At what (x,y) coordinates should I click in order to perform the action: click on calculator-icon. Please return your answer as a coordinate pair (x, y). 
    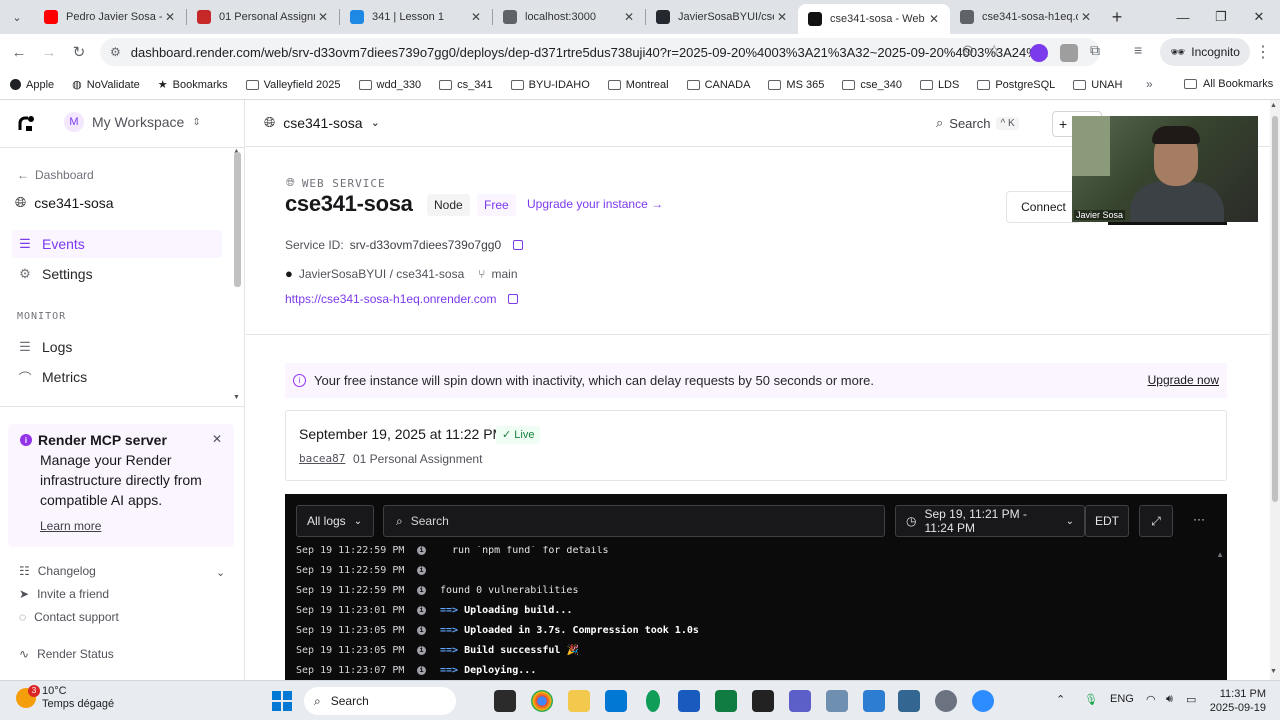
    Looking at the image, I should click on (874, 701).